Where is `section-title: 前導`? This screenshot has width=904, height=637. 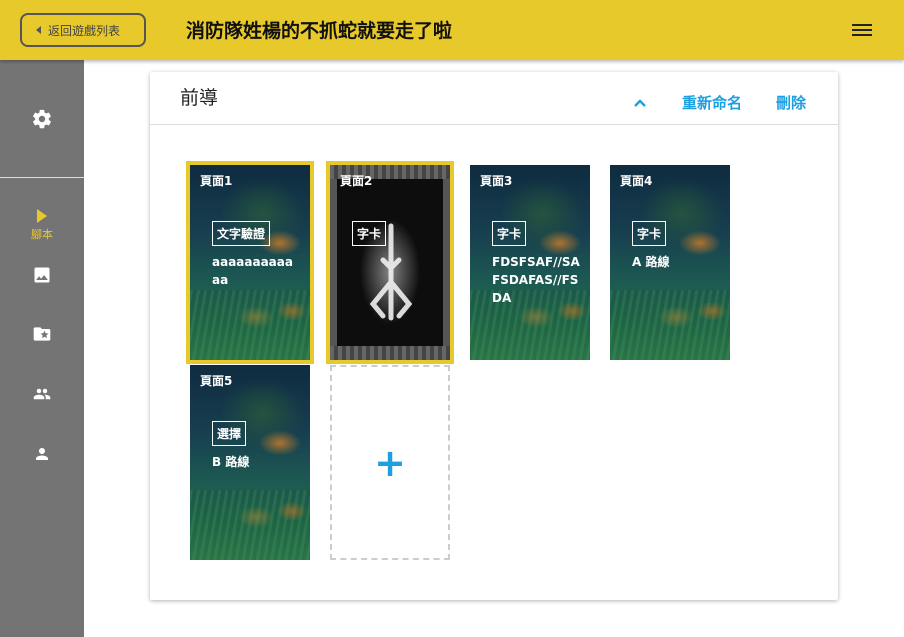 section-title: 前導 is located at coordinates (199, 98).